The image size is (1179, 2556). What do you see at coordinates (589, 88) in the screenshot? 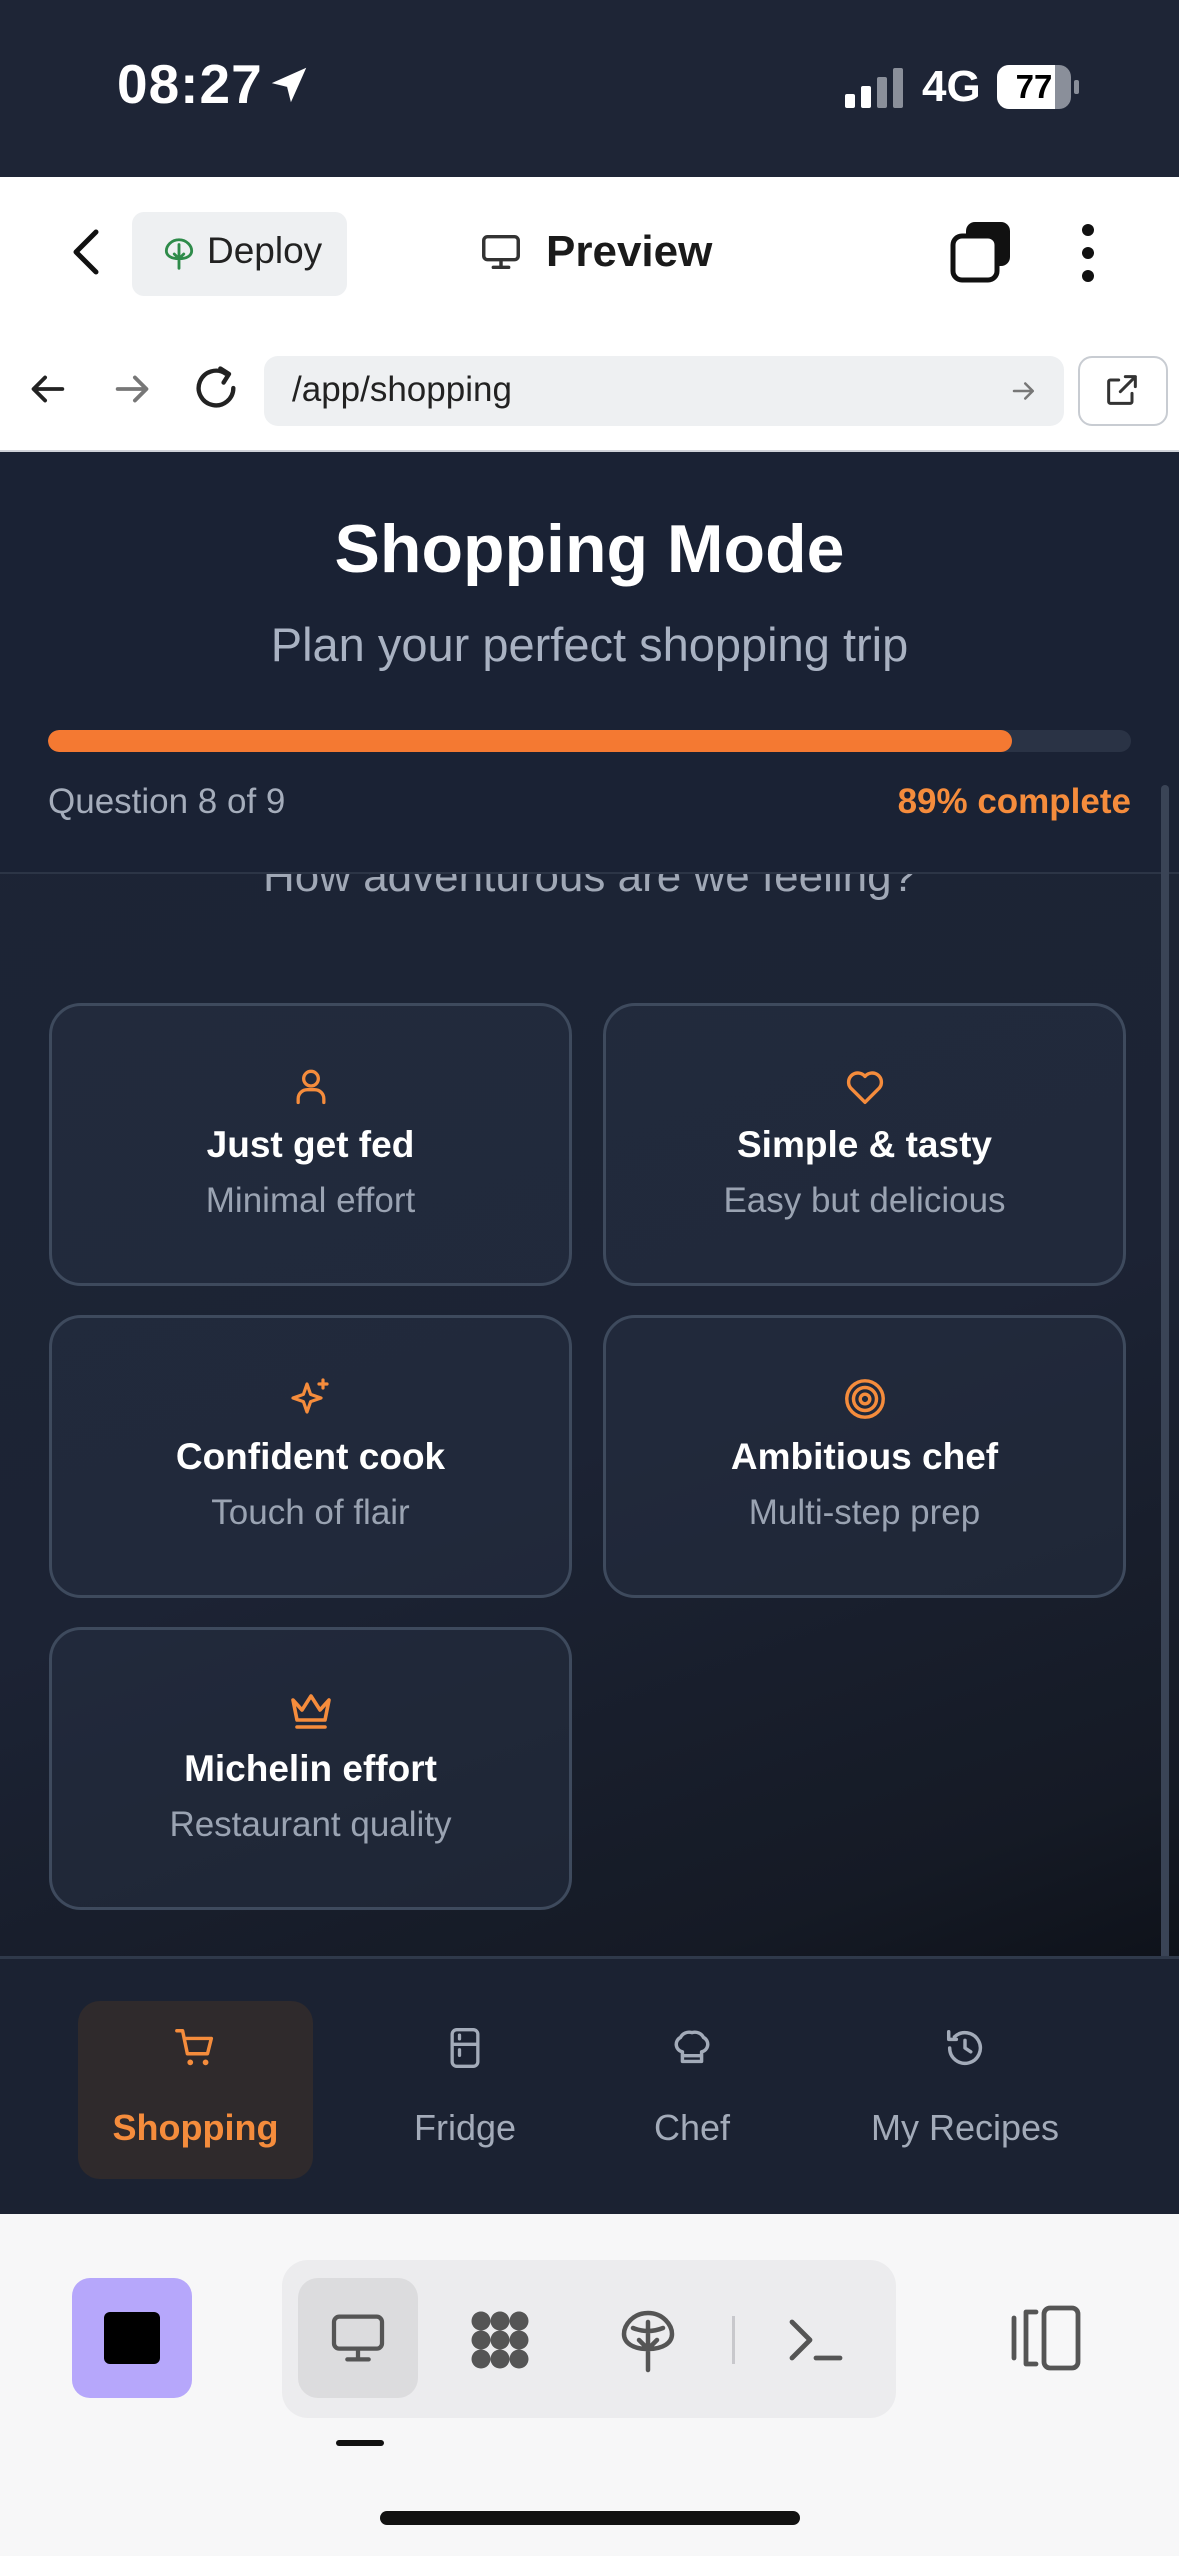
I see `status-bar: 08:27 4G 77` at bounding box center [589, 88].